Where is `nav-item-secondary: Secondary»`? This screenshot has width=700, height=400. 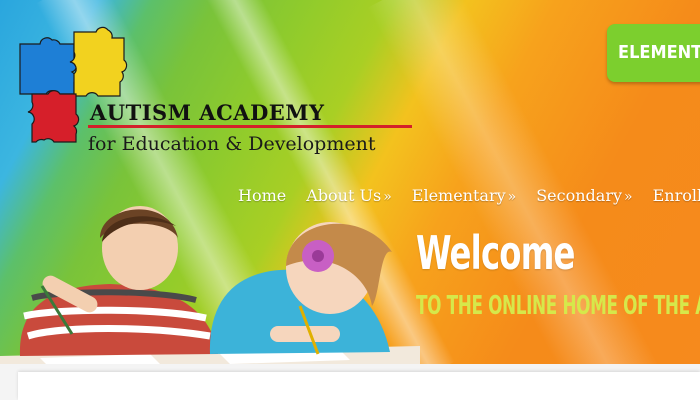
nav-item-secondary: Secondary» is located at coordinates (584, 198).